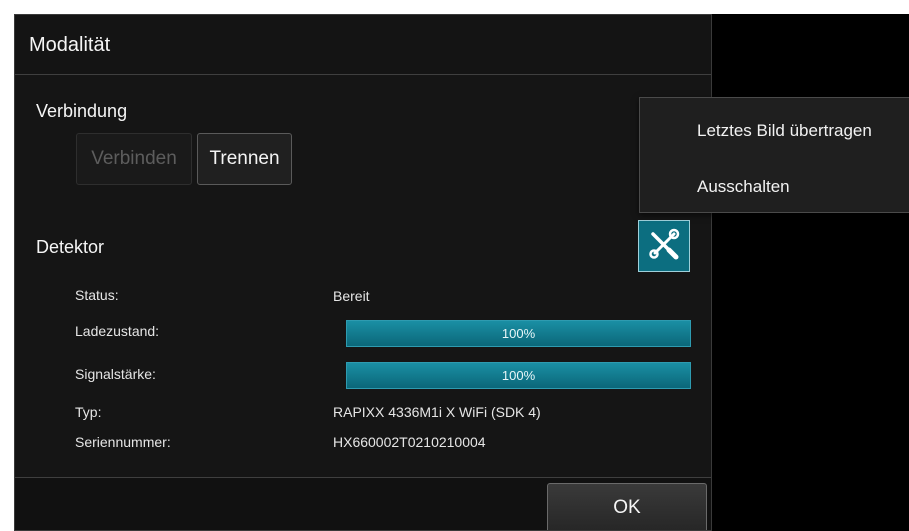  I want to click on signal-label: Signalstärke:, so click(115, 374).